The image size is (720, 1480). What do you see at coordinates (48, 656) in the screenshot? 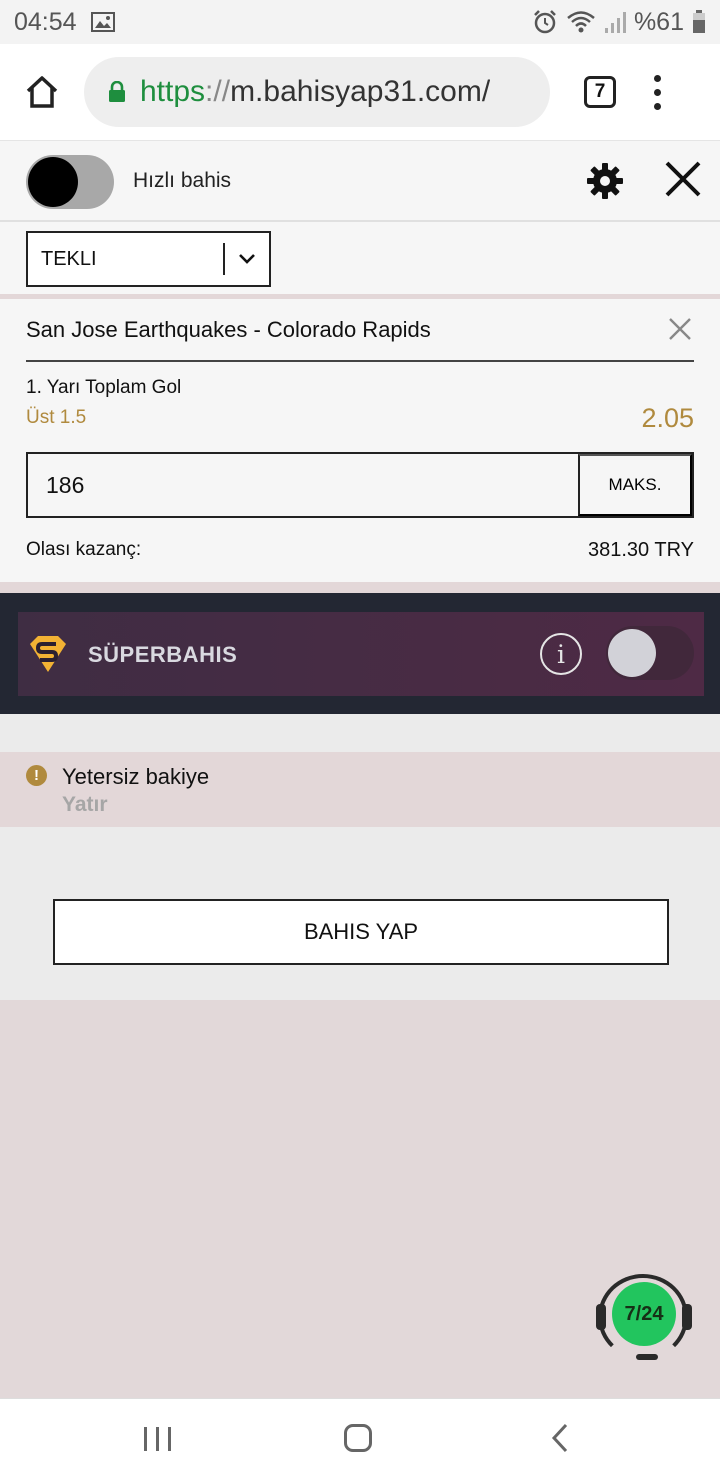
I see `superbet-logo-icon` at bounding box center [48, 656].